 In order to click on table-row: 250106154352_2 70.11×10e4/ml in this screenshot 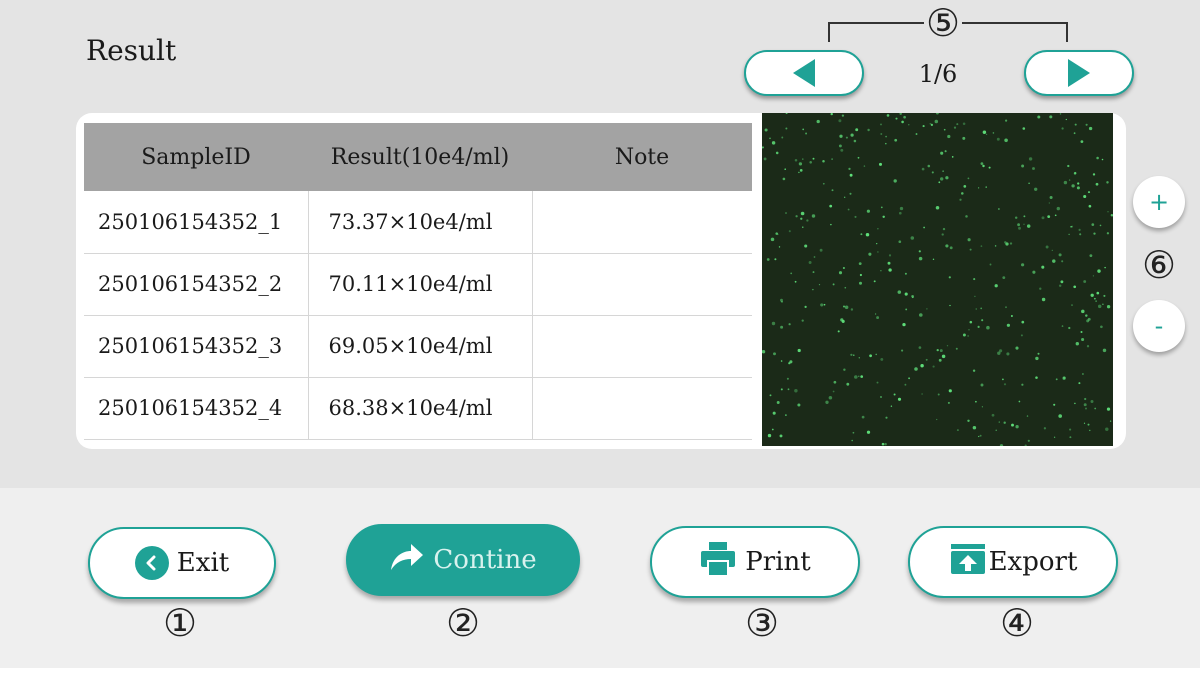, I will do `click(418, 284)`.